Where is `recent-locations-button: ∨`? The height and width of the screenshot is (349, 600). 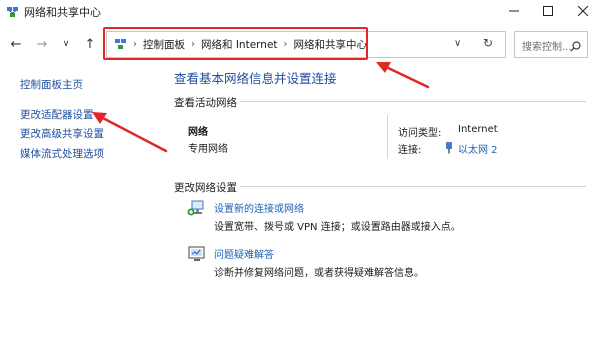 recent-locations-button: ∨ is located at coordinates (66, 44).